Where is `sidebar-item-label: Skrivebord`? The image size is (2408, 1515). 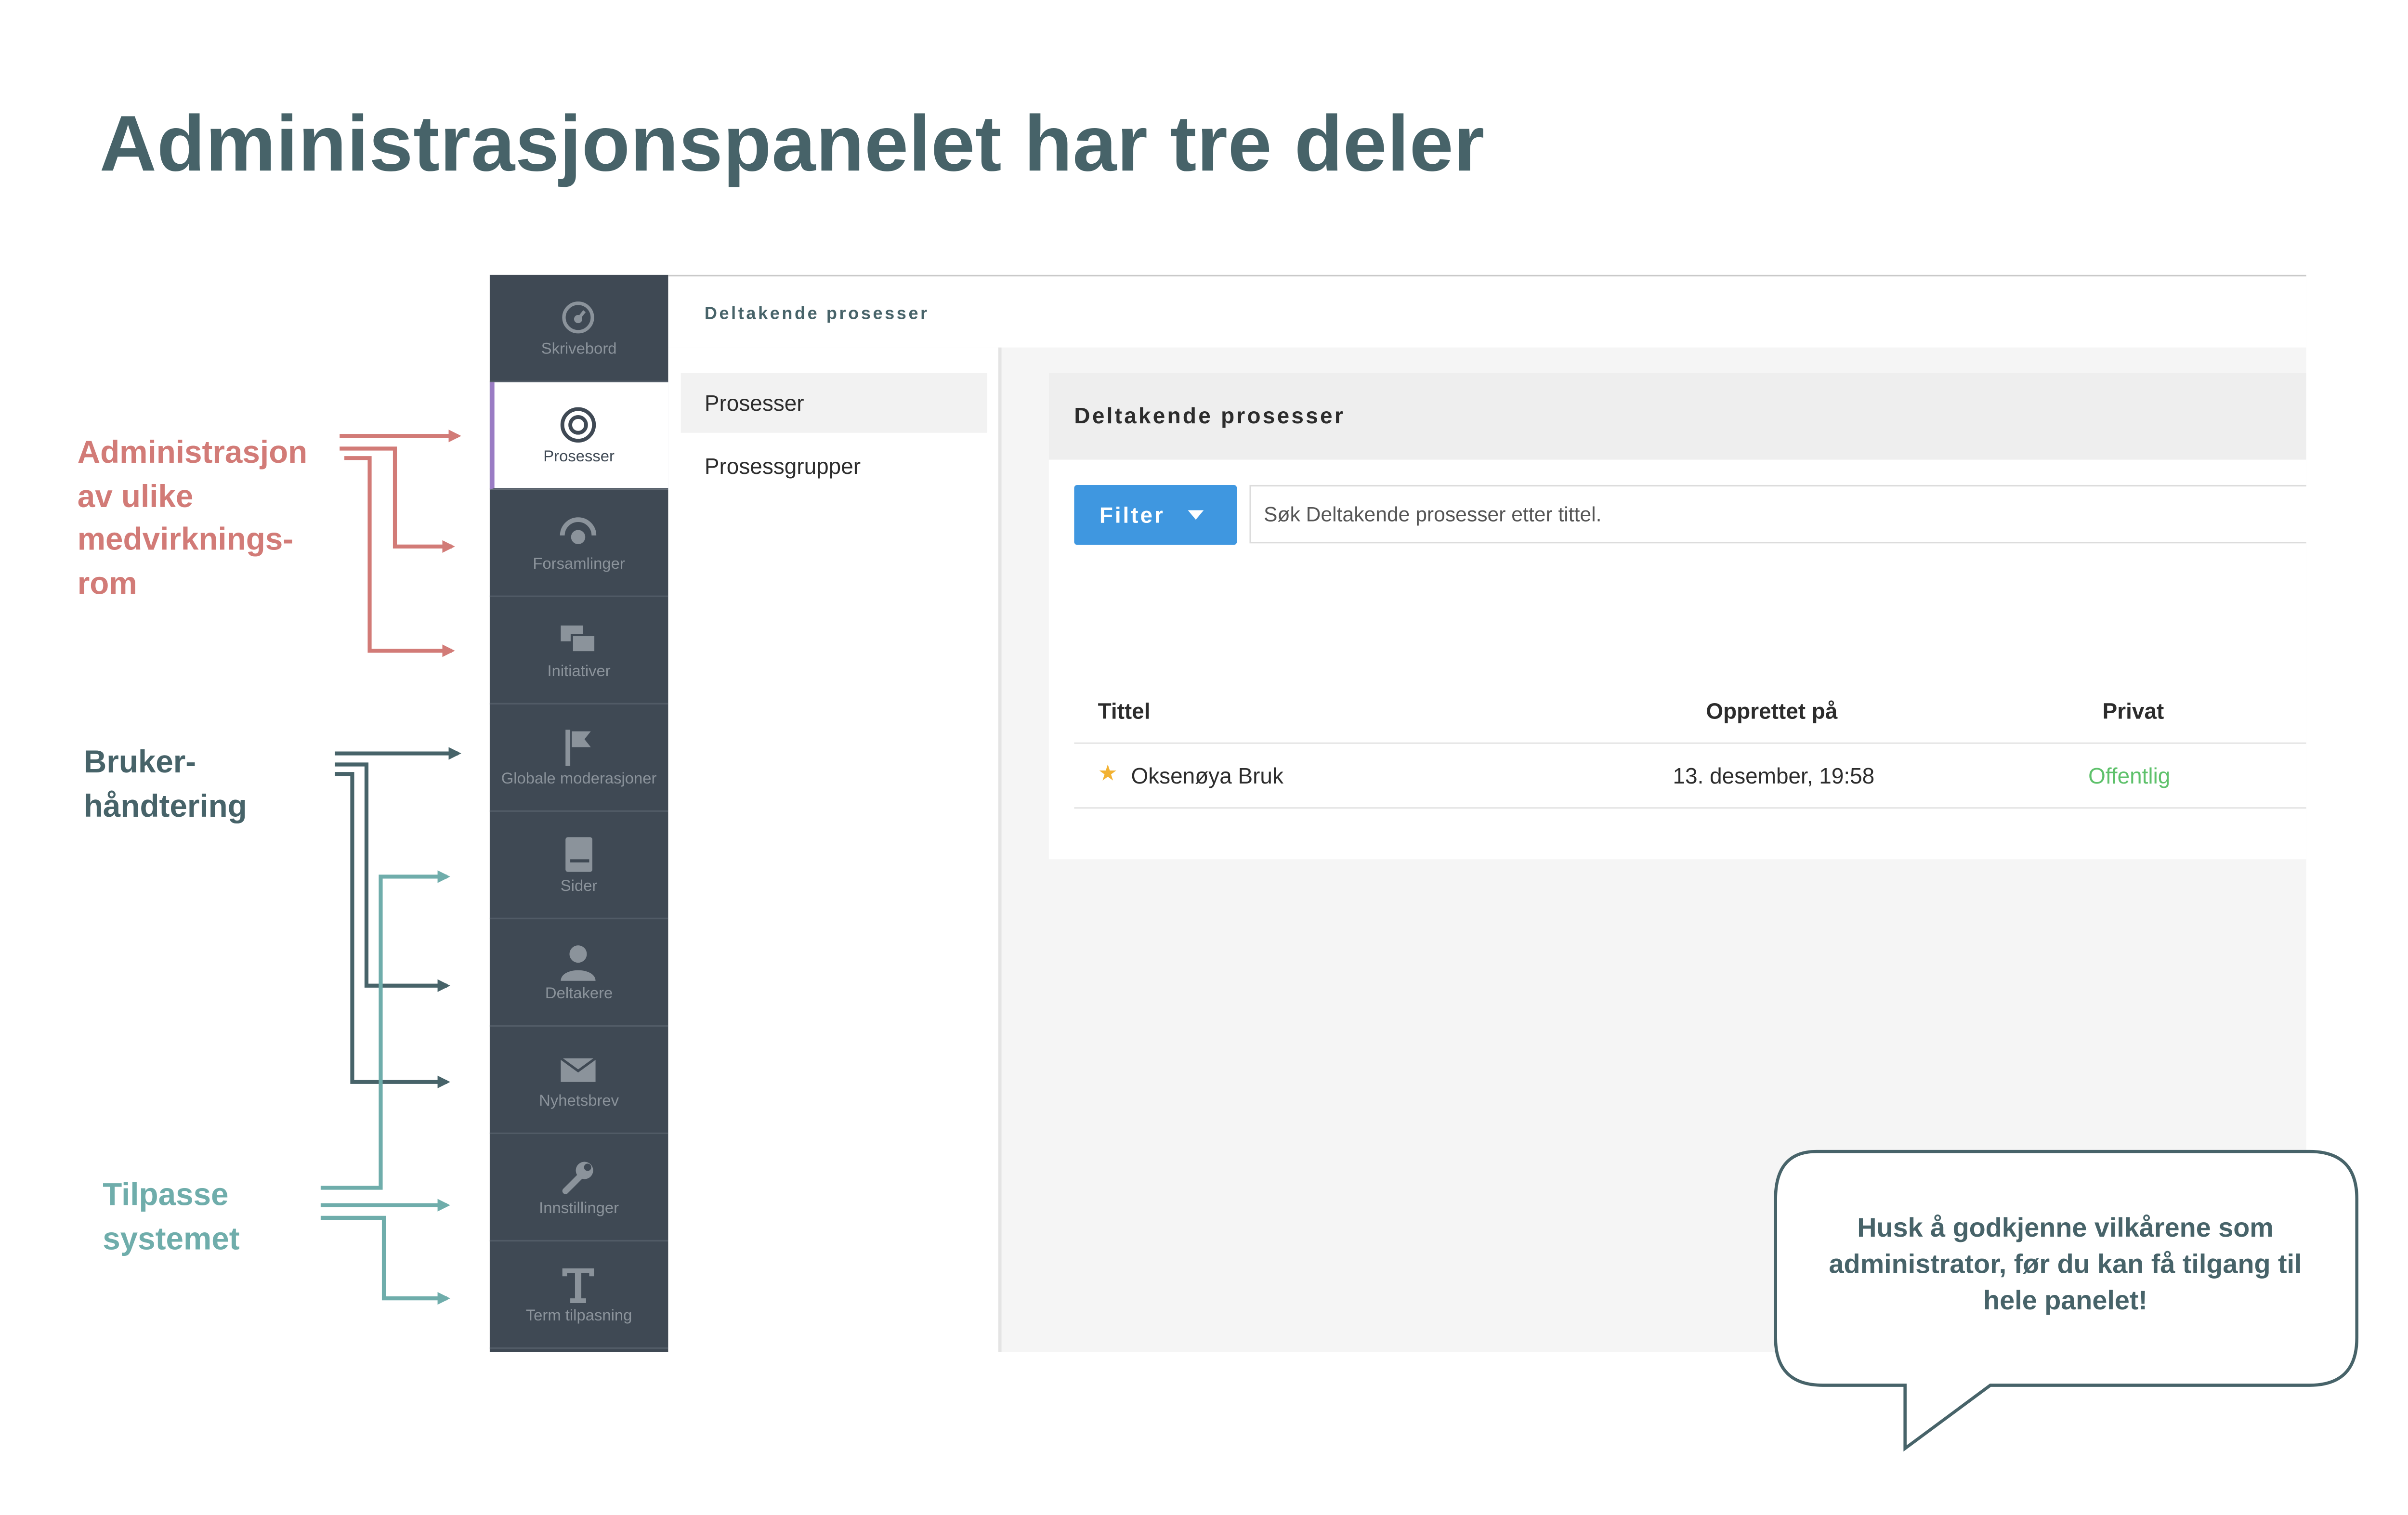 sidebar-item-label: Skrivebord is located at coordinates (579, 350).